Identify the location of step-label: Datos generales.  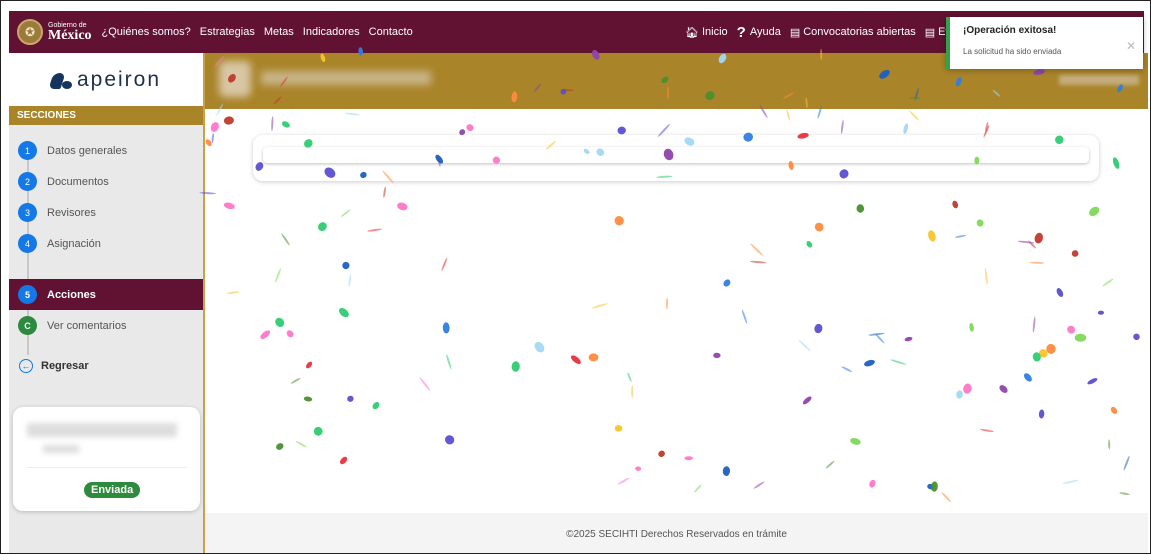
(87, 150).